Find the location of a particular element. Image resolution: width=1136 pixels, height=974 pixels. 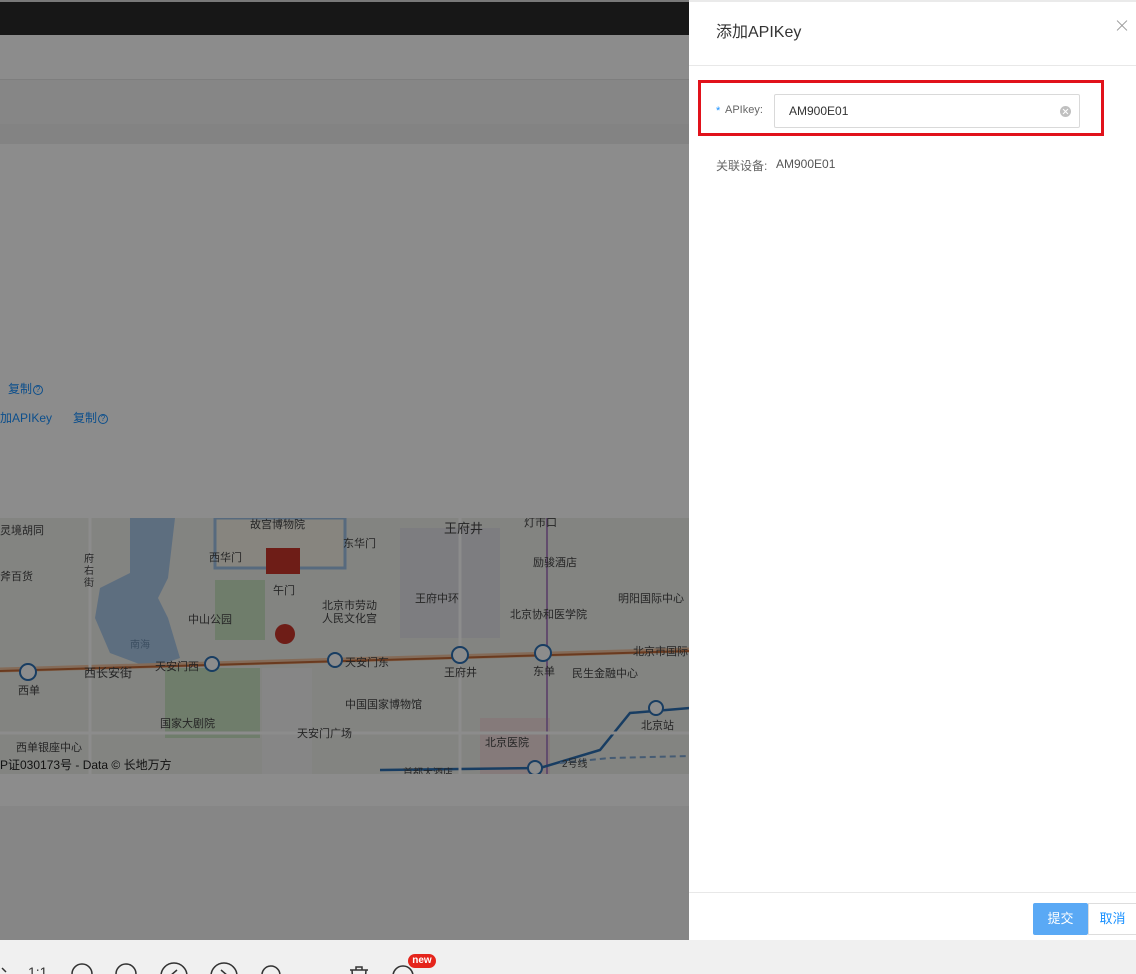

cancel-button: 取消 is located at coordinates (1112, 919).